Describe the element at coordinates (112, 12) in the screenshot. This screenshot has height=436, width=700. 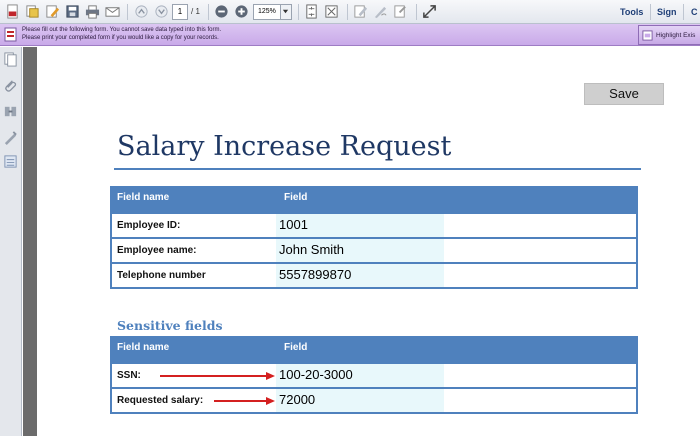
I see `email-icon` at that location.